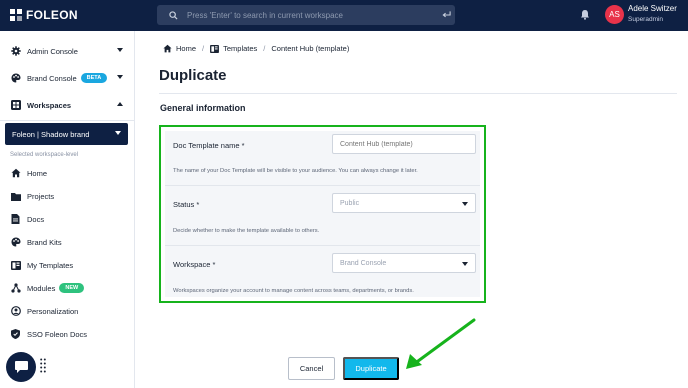  Describe the element at coordinates (446, 15) in the screenshot. I see `enter-key-icon` at that location.